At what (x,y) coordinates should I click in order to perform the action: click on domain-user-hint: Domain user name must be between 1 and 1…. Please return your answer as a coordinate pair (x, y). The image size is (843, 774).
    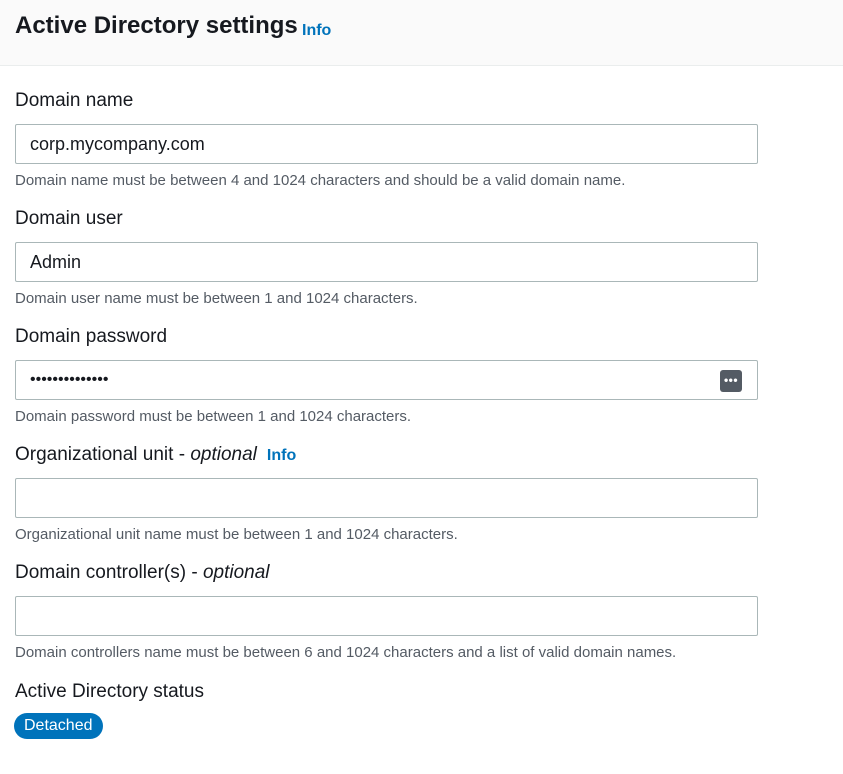
    Looking at the image, I should click on (216, 298).